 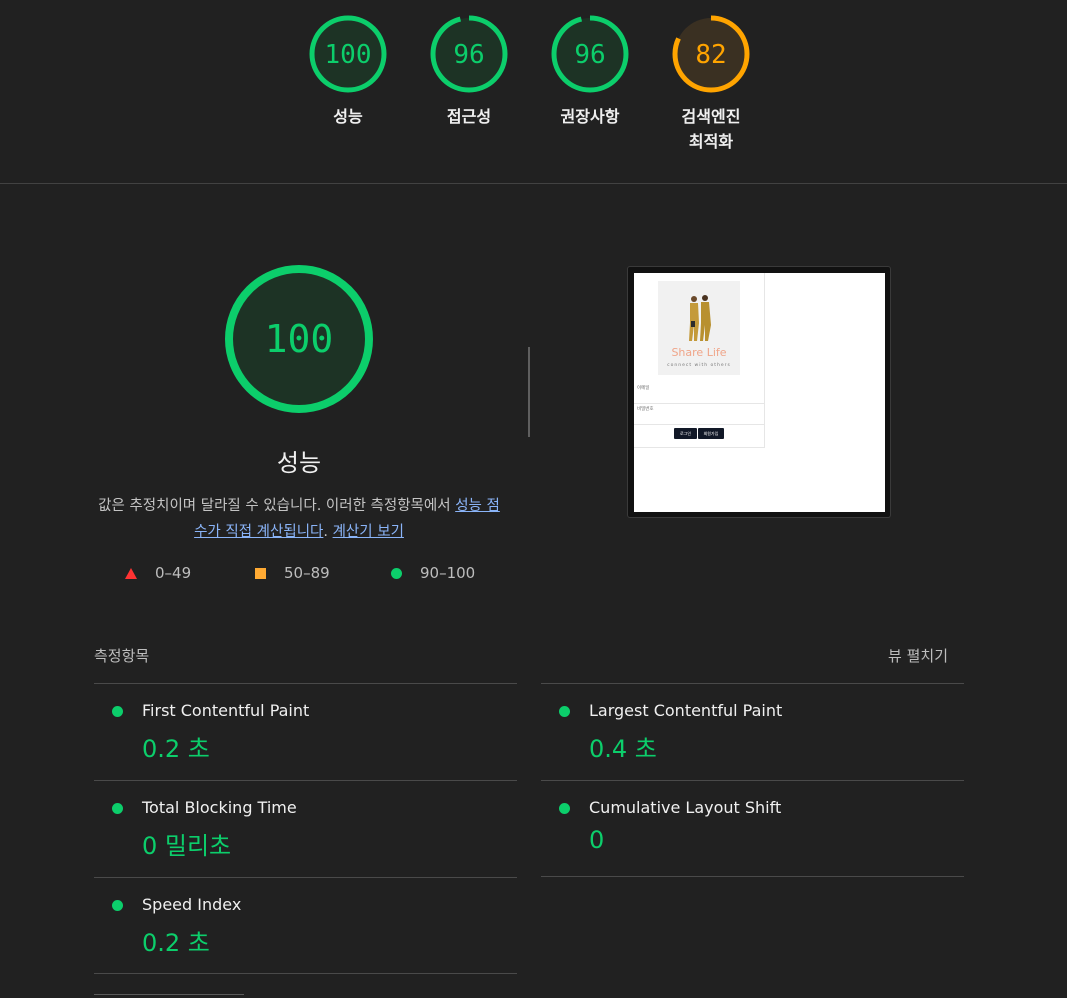 I want to click on metric-value: 0, so click(x=597, y=840).